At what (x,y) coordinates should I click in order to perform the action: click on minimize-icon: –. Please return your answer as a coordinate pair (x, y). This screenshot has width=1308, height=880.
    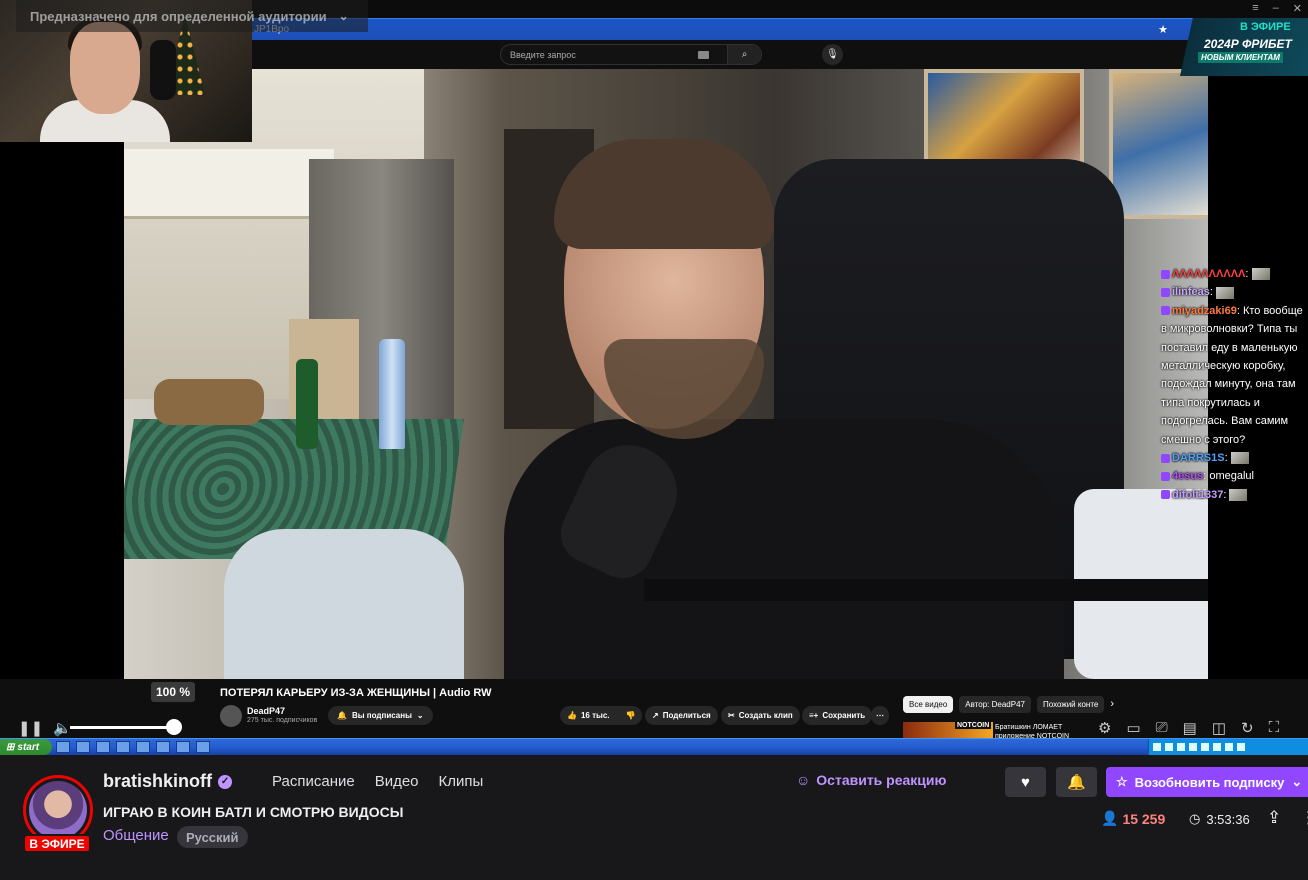
    Looking at the image, I should click on (1276, 8).